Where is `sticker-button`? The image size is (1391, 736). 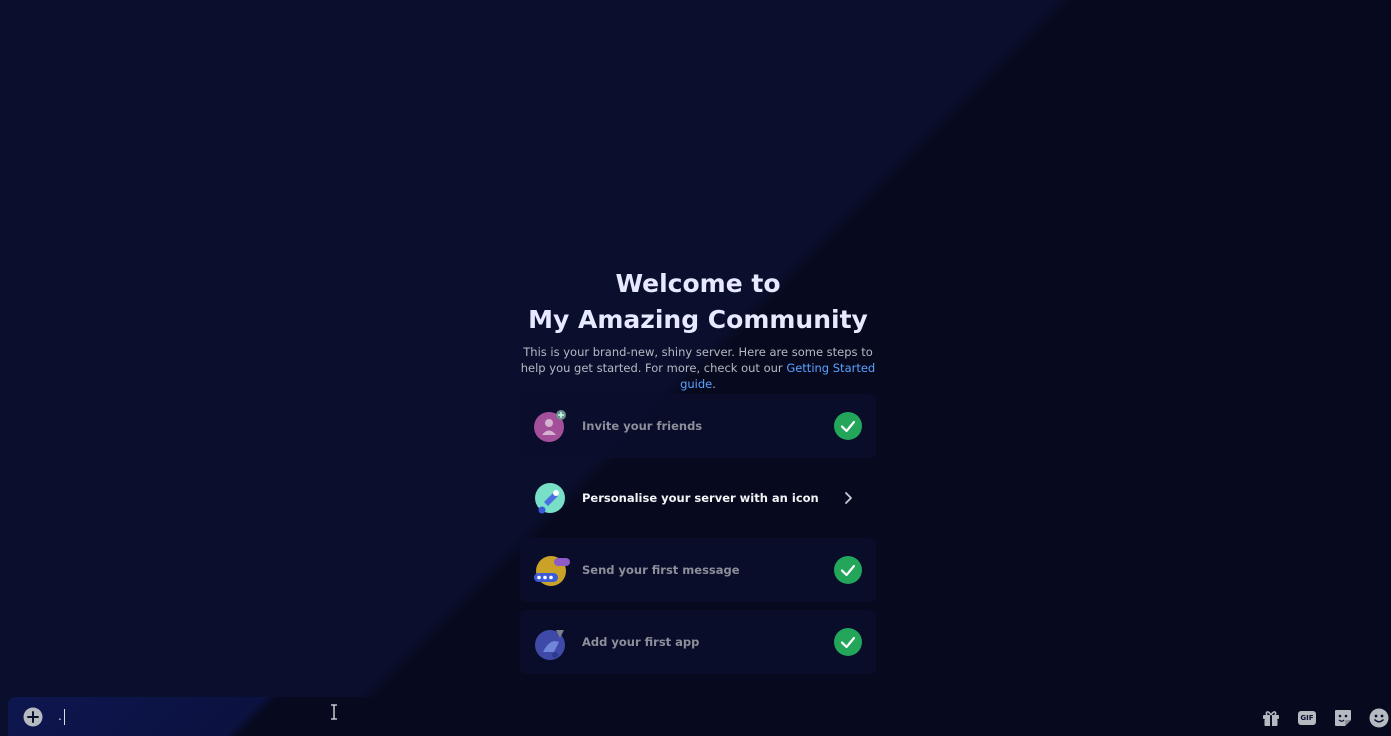
sticker-button is located at coordinates (1343, 718).